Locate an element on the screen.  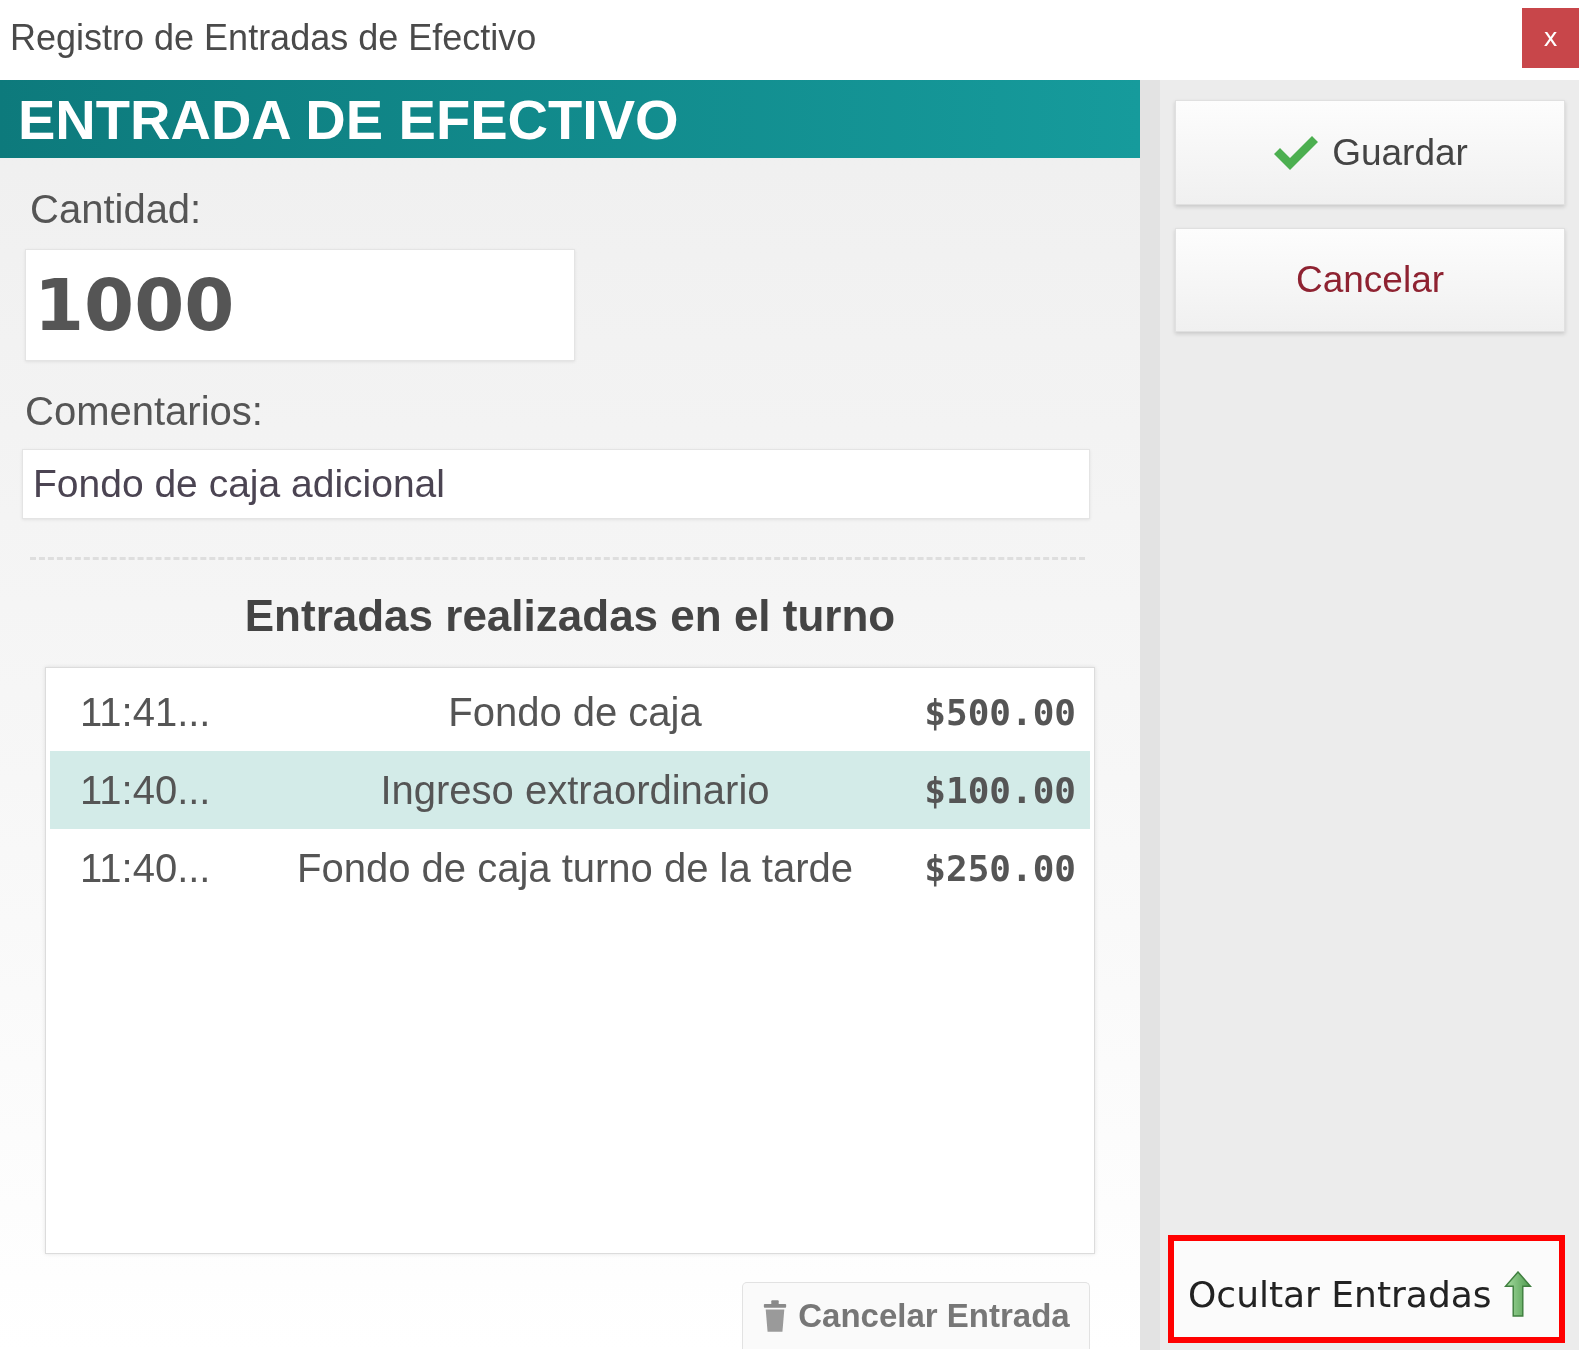
entry-description: Ingreso extraordinario is located at coordinates (575, 790).